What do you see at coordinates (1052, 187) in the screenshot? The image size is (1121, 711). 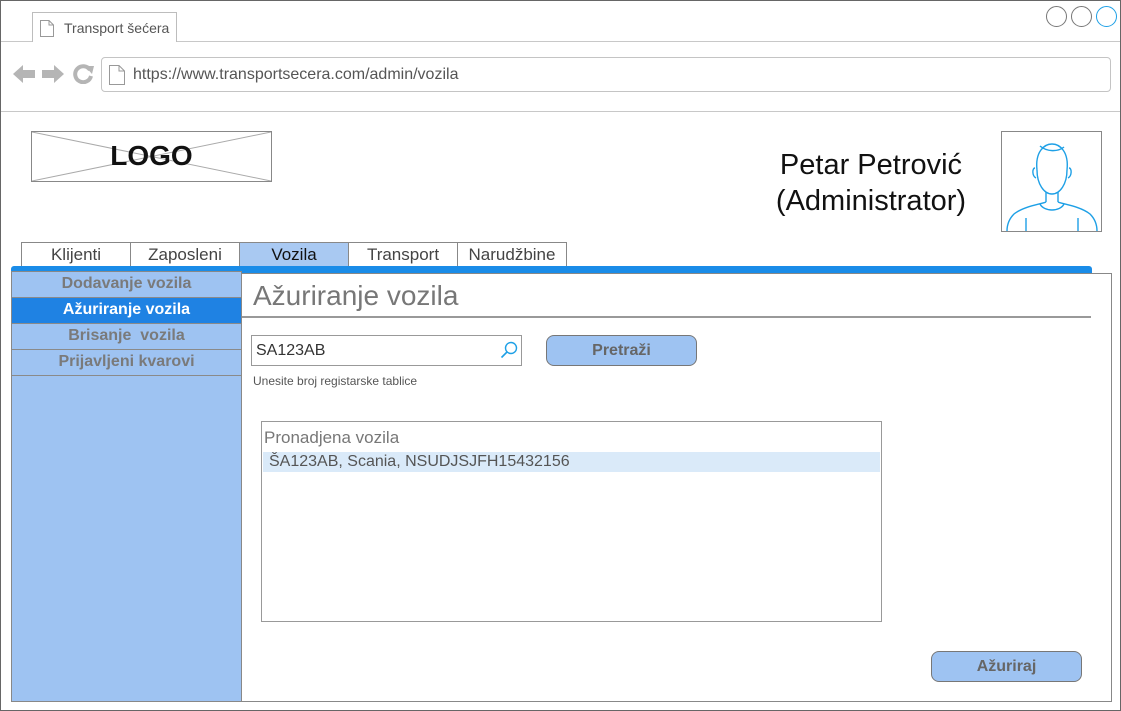 I see `user-avatar-icon` at bounding box center [1052, 187].